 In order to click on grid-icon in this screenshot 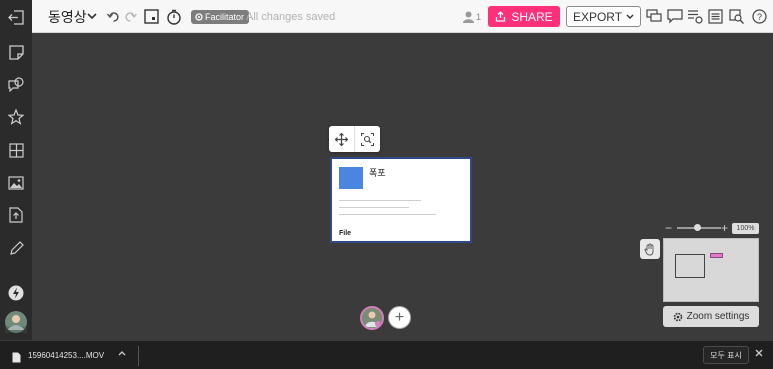, I will do `click(16, 150)`.